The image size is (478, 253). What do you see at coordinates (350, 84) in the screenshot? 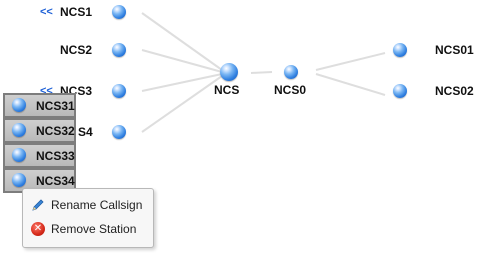
I see `edge-ncs0-ncs02` at bounding box center [350, 84].